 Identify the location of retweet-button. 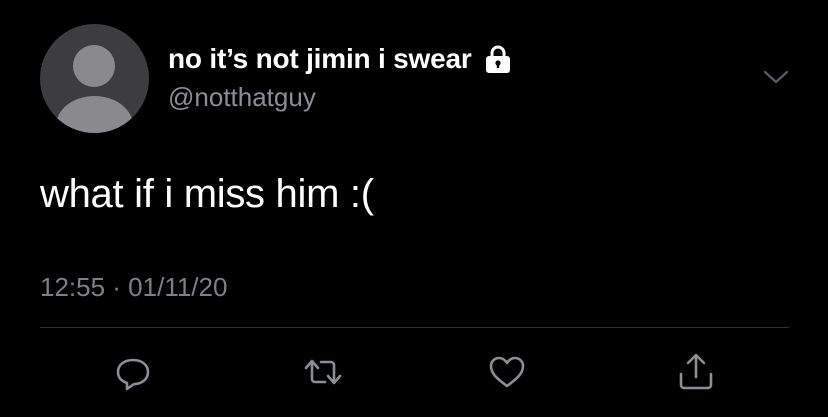
(323, 372).